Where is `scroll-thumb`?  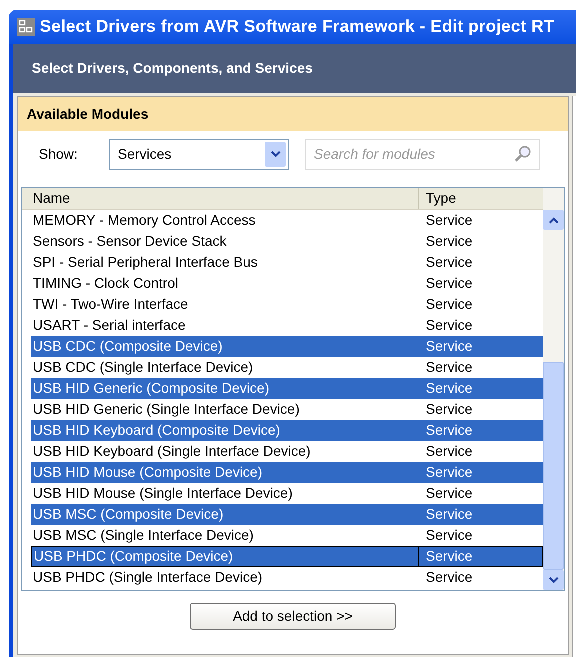 scroll-thumb is located at coordinates (553, 466).